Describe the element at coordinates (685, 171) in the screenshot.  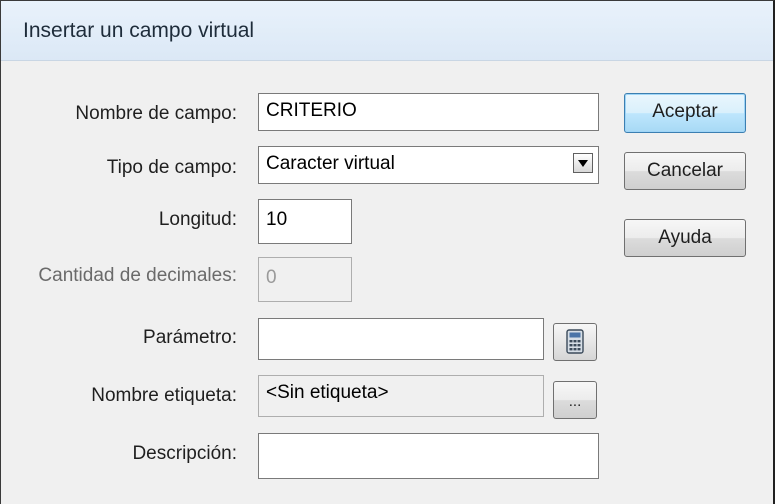
I see `cancel-button: Cancelar` at that location.